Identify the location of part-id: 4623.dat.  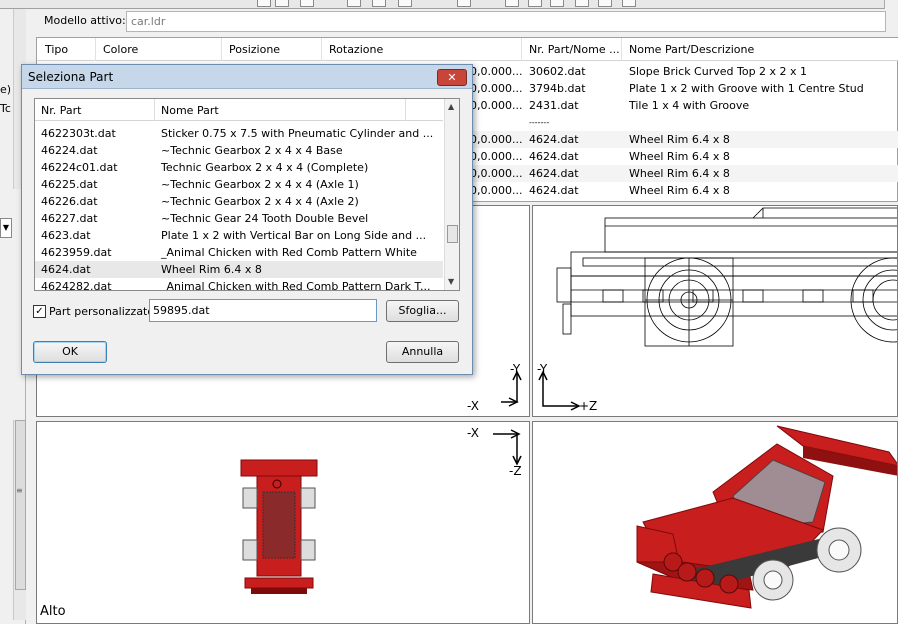
(66, 235).